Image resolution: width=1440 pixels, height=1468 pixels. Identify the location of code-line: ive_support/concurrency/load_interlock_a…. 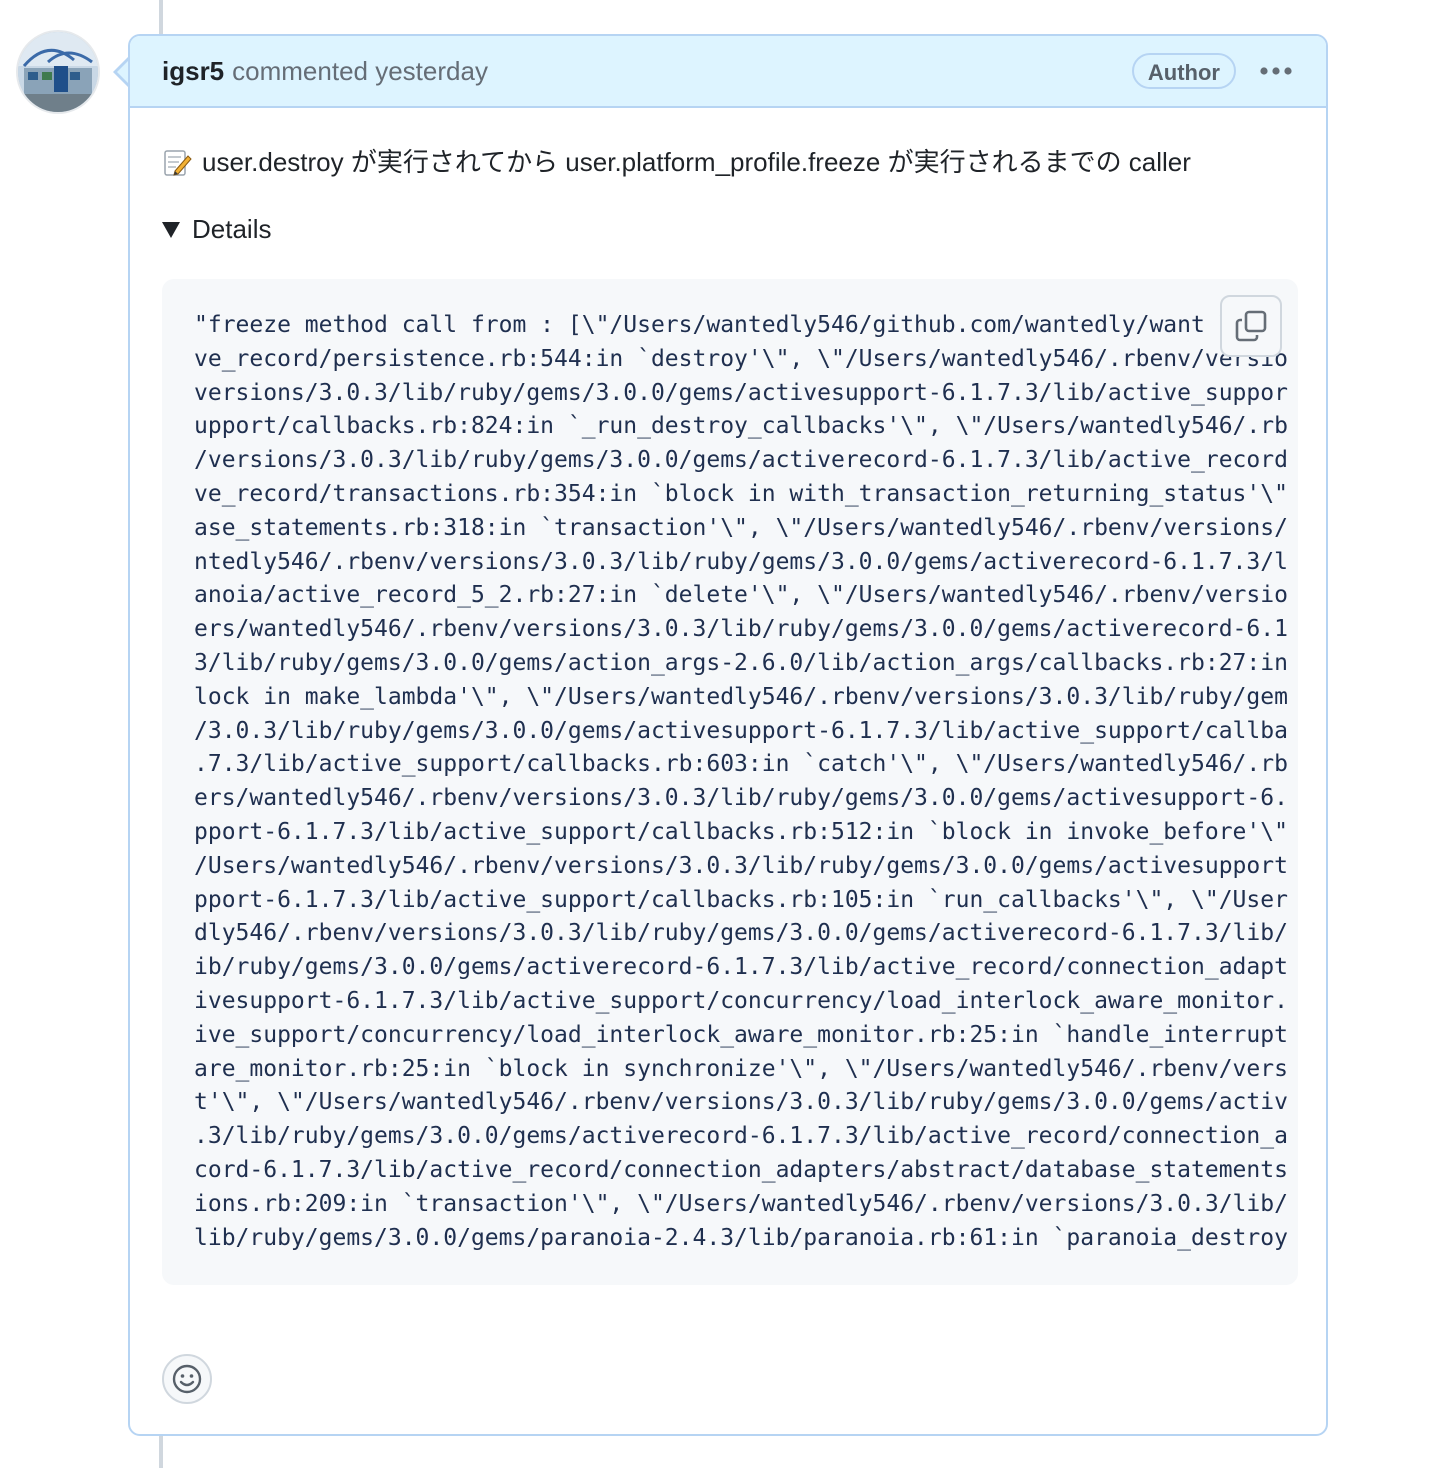
(741, 1034).